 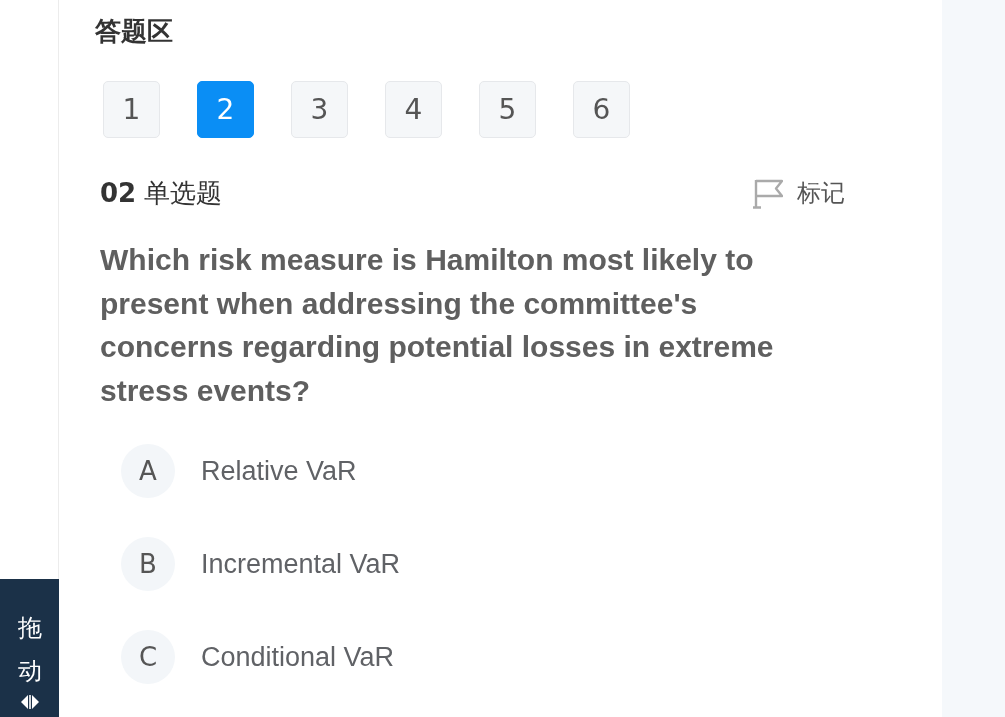 I want to click on option-letter-button: B, so click(x=148, y=564).